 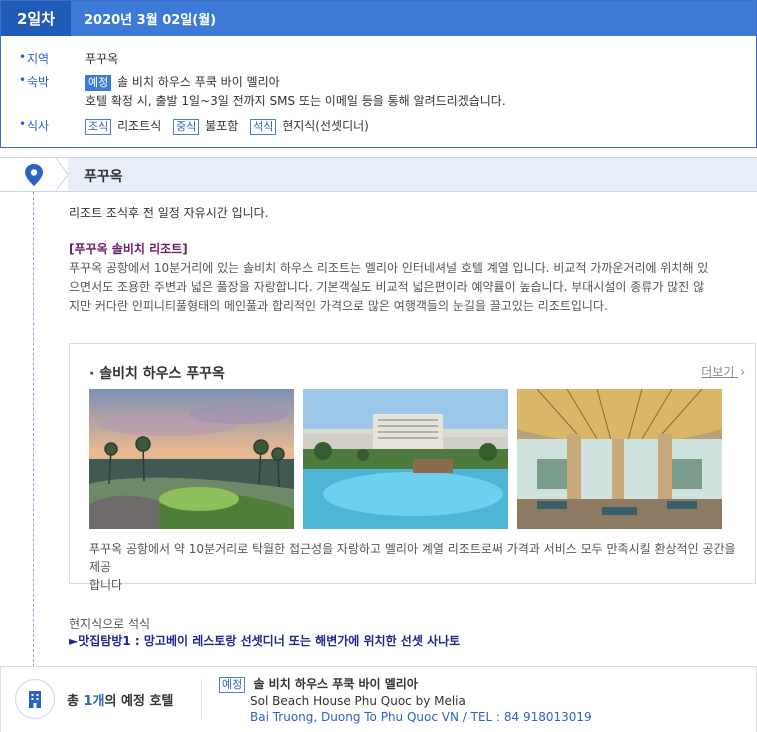 I want to click on resort-title: [푸꾸옥 솔비치 리조트], so click(x=128, y=249).